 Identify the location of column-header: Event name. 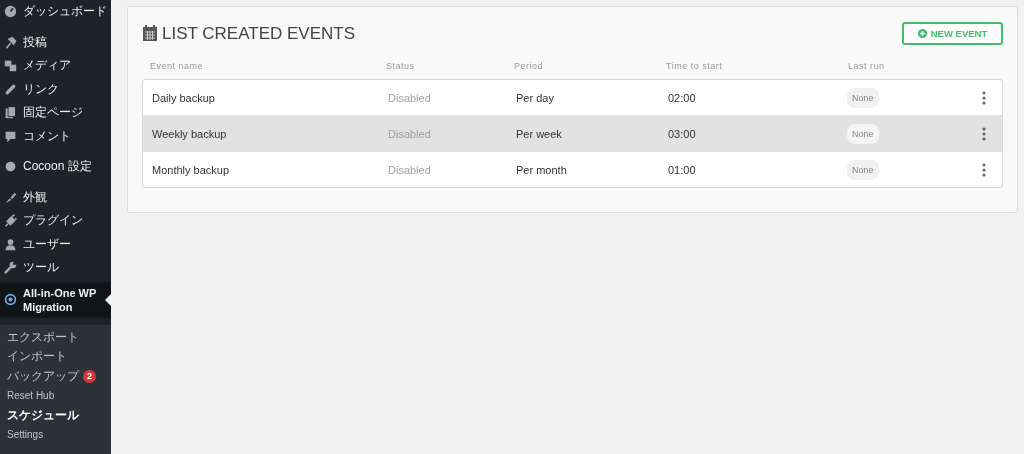
(177, 66).